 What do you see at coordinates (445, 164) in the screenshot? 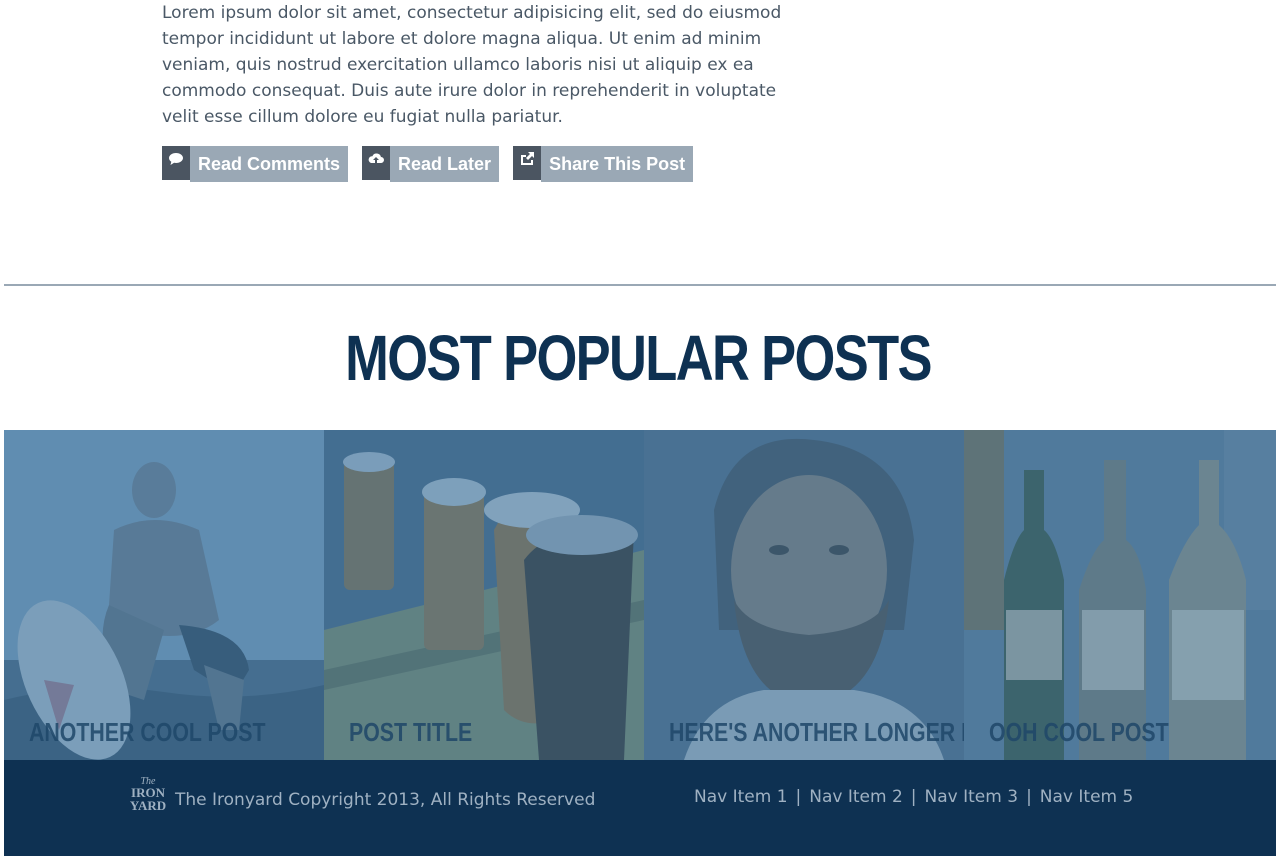
I see `read-later-label: Read Later` at bounding box center [445, 164].